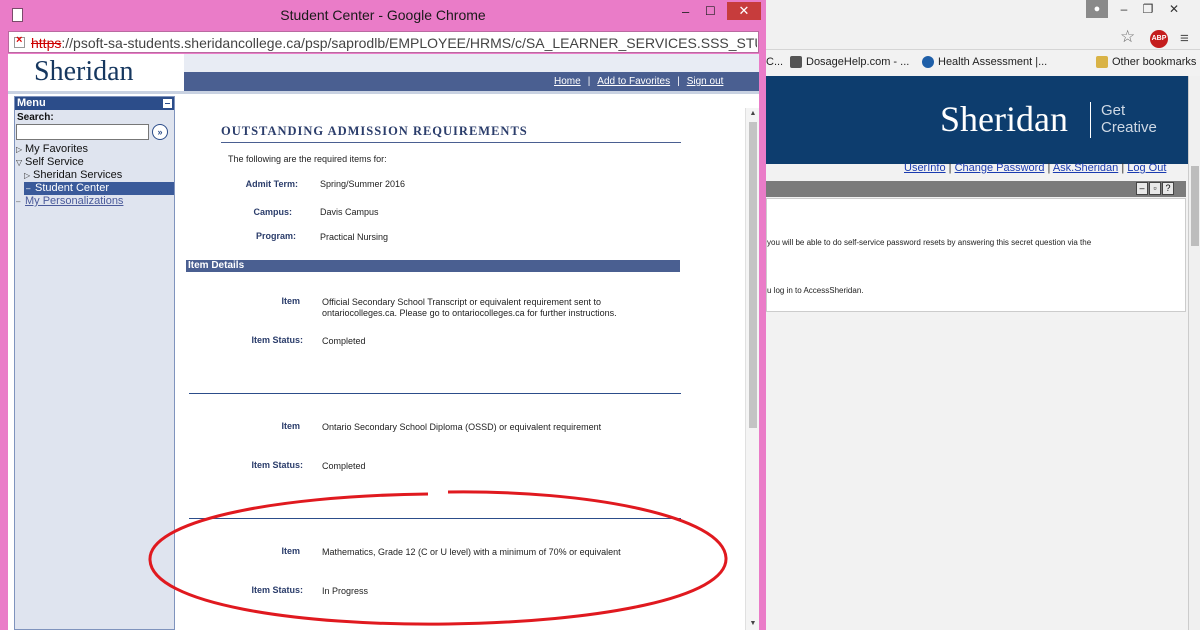 The image size is (1200, 630). Describe the element at coordinates (94, 175) in the screenshot. I see `menu-item-sheridan-services: ▷ Sheridan Services` at that location.